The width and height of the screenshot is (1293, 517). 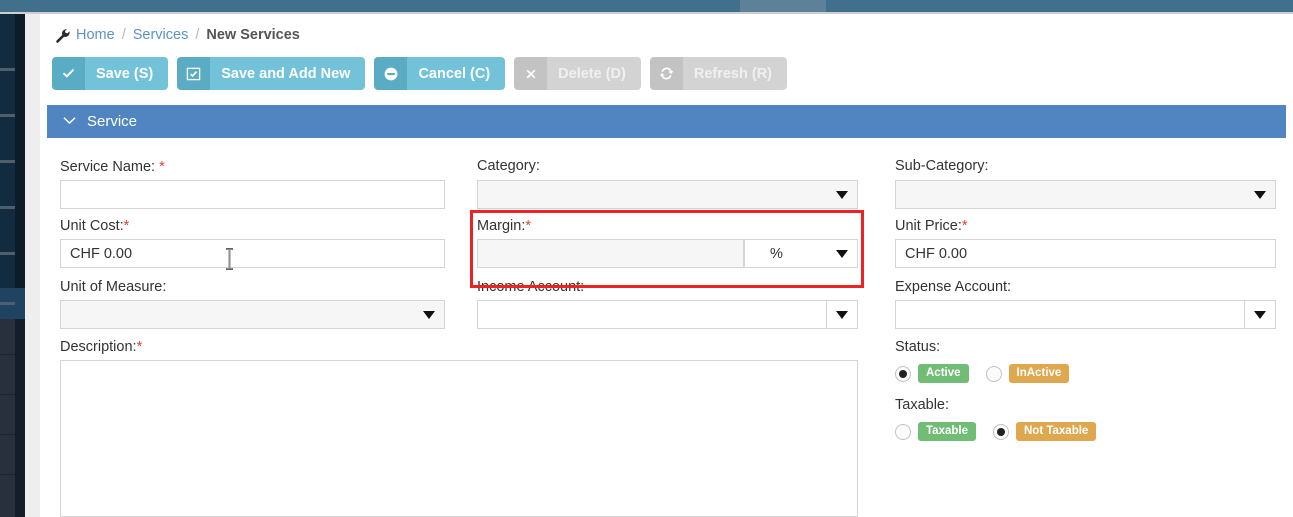 What do you see at coordinates (229, 259) in the screenshot?
I see `text-ibeam-cursor` at bounding box center [229, 259].